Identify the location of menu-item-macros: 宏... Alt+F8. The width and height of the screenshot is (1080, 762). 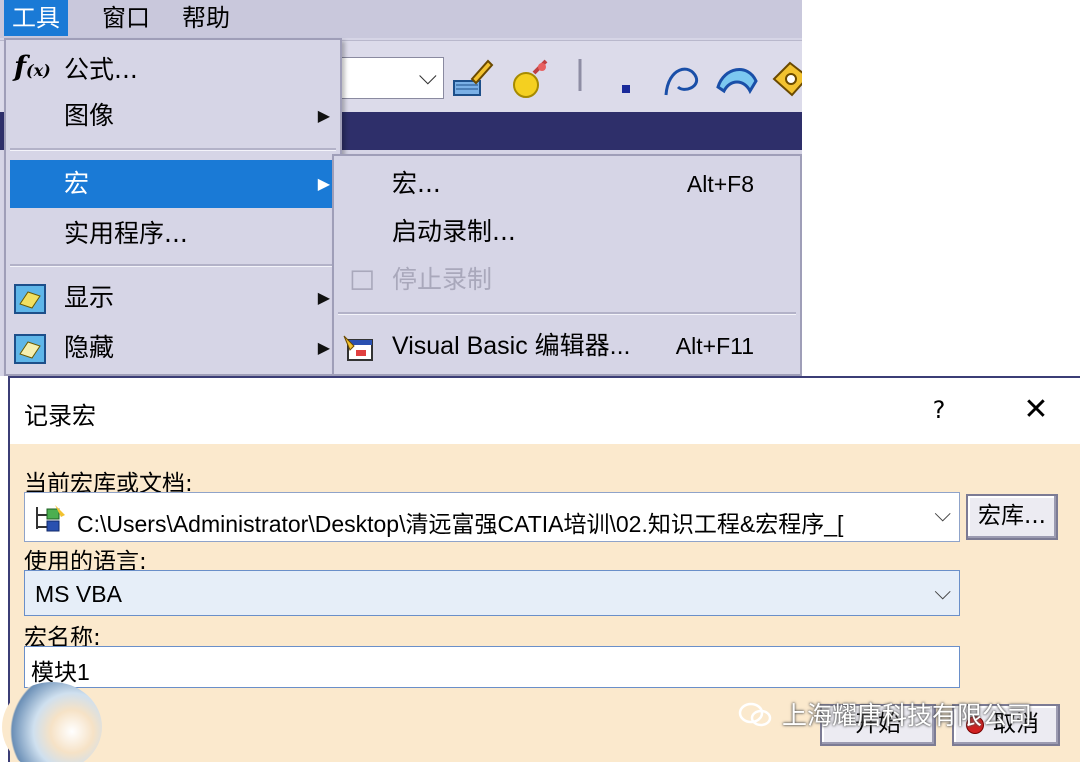
(567, 184).